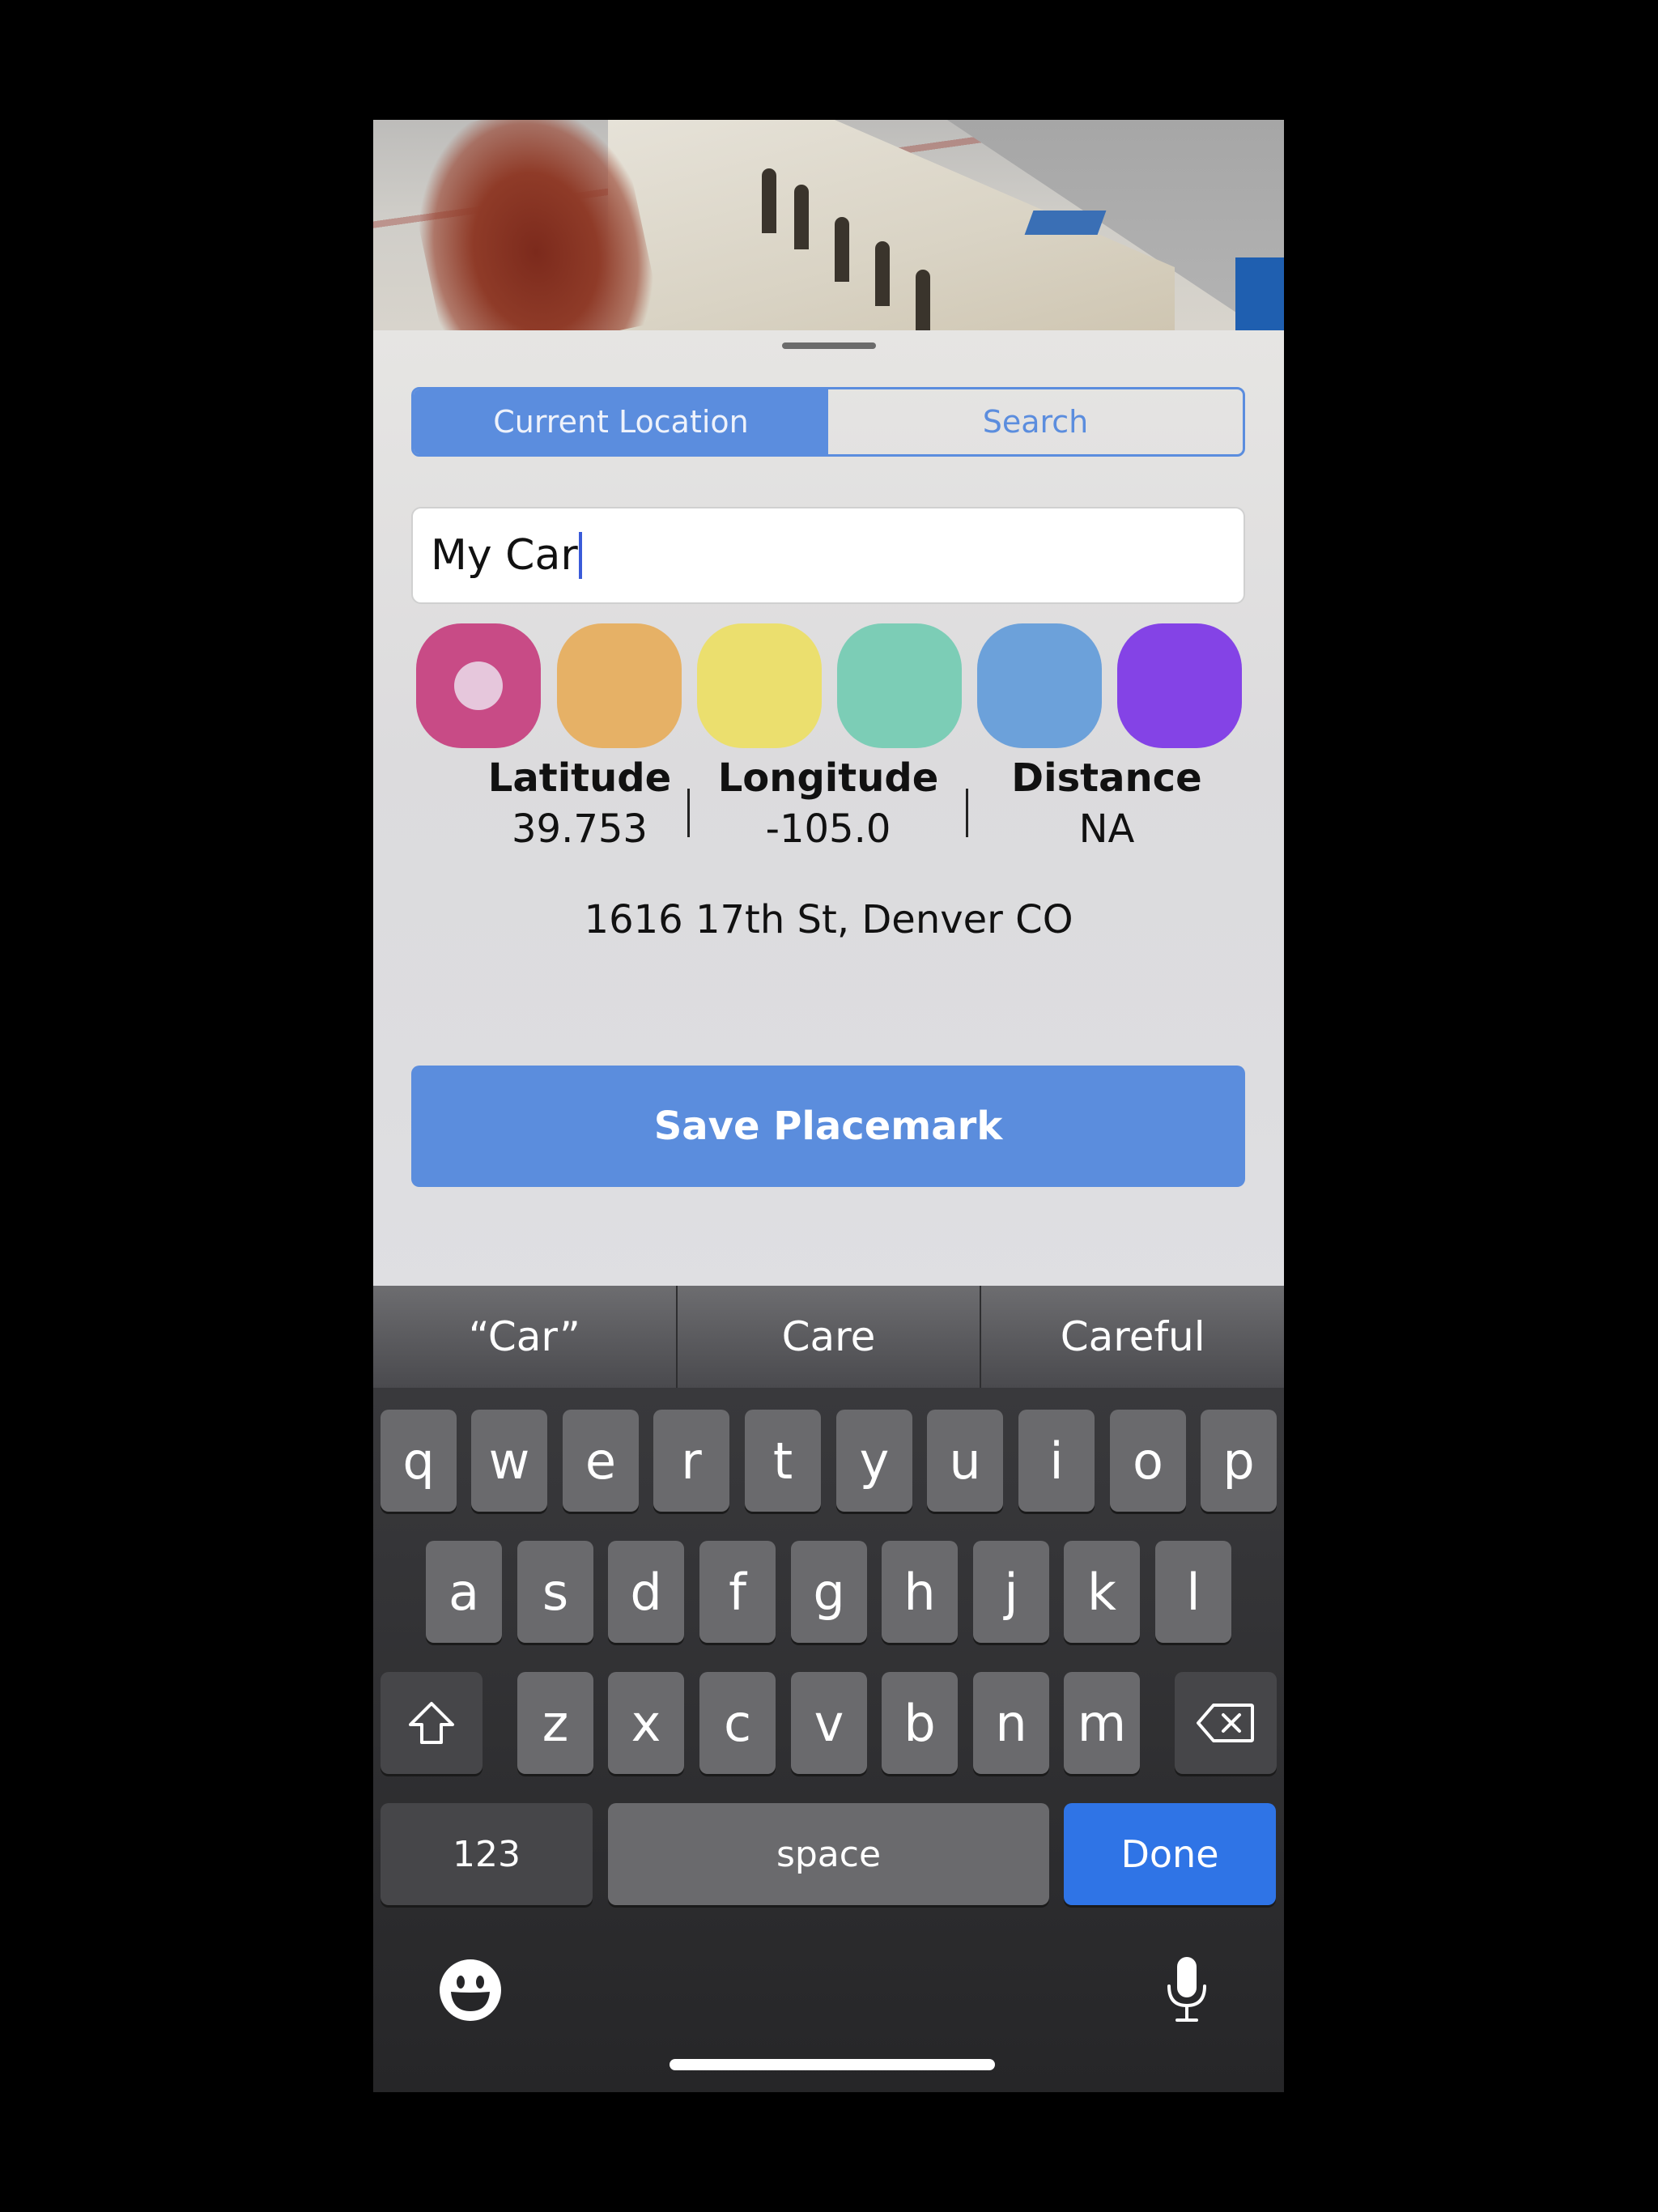 The image size is (1658, 2212). What do you see at coordinates (1148, 1461) in the screenshot?
I see `key-o: o` at bounding box center [1148, 1461].